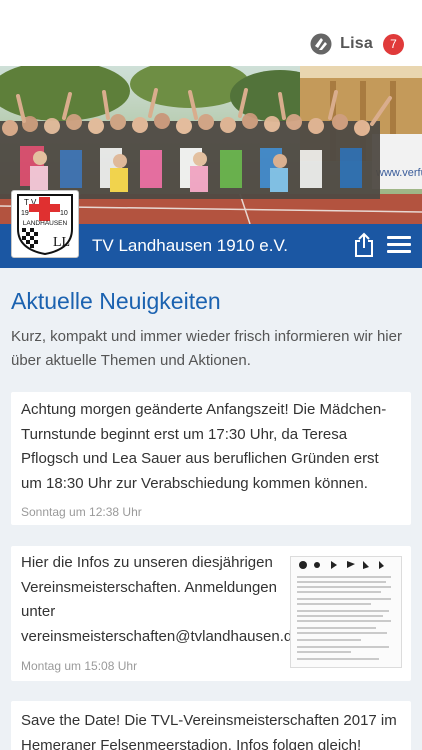 This screenshot has width=422, height=750. What do you see at coordinates (161, 637) in the screenshot?
I see `news-email-link: vereinsmeisterschaften@tvlandhausen.de` at bounding box center [161, 637].